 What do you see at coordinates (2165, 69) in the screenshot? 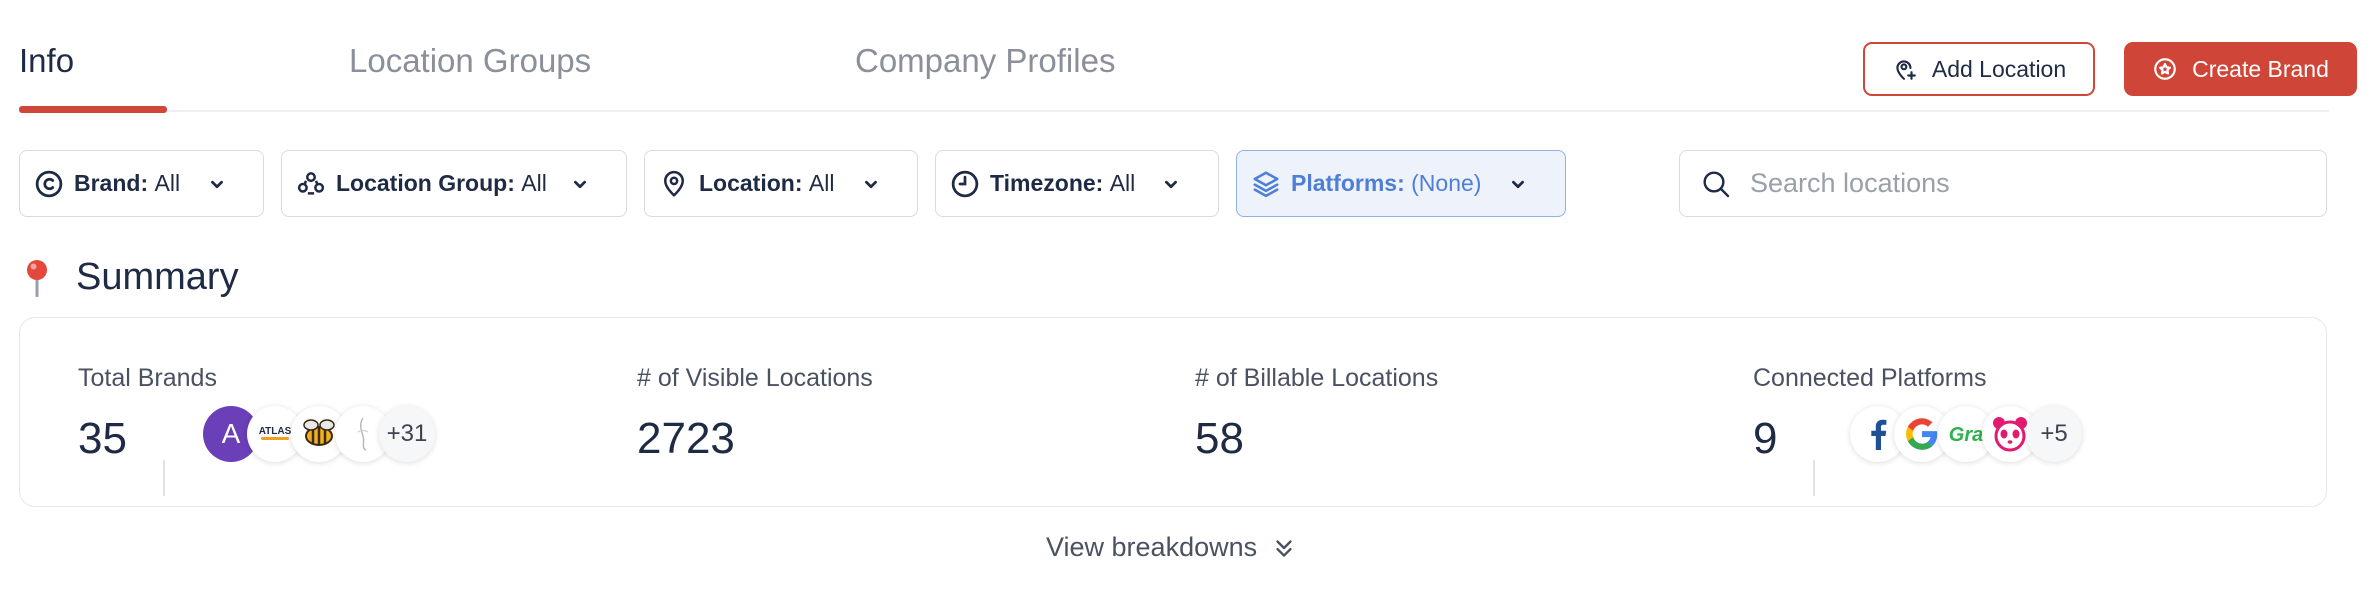
I see `badge-icon` at bounding box center [2165, 69].